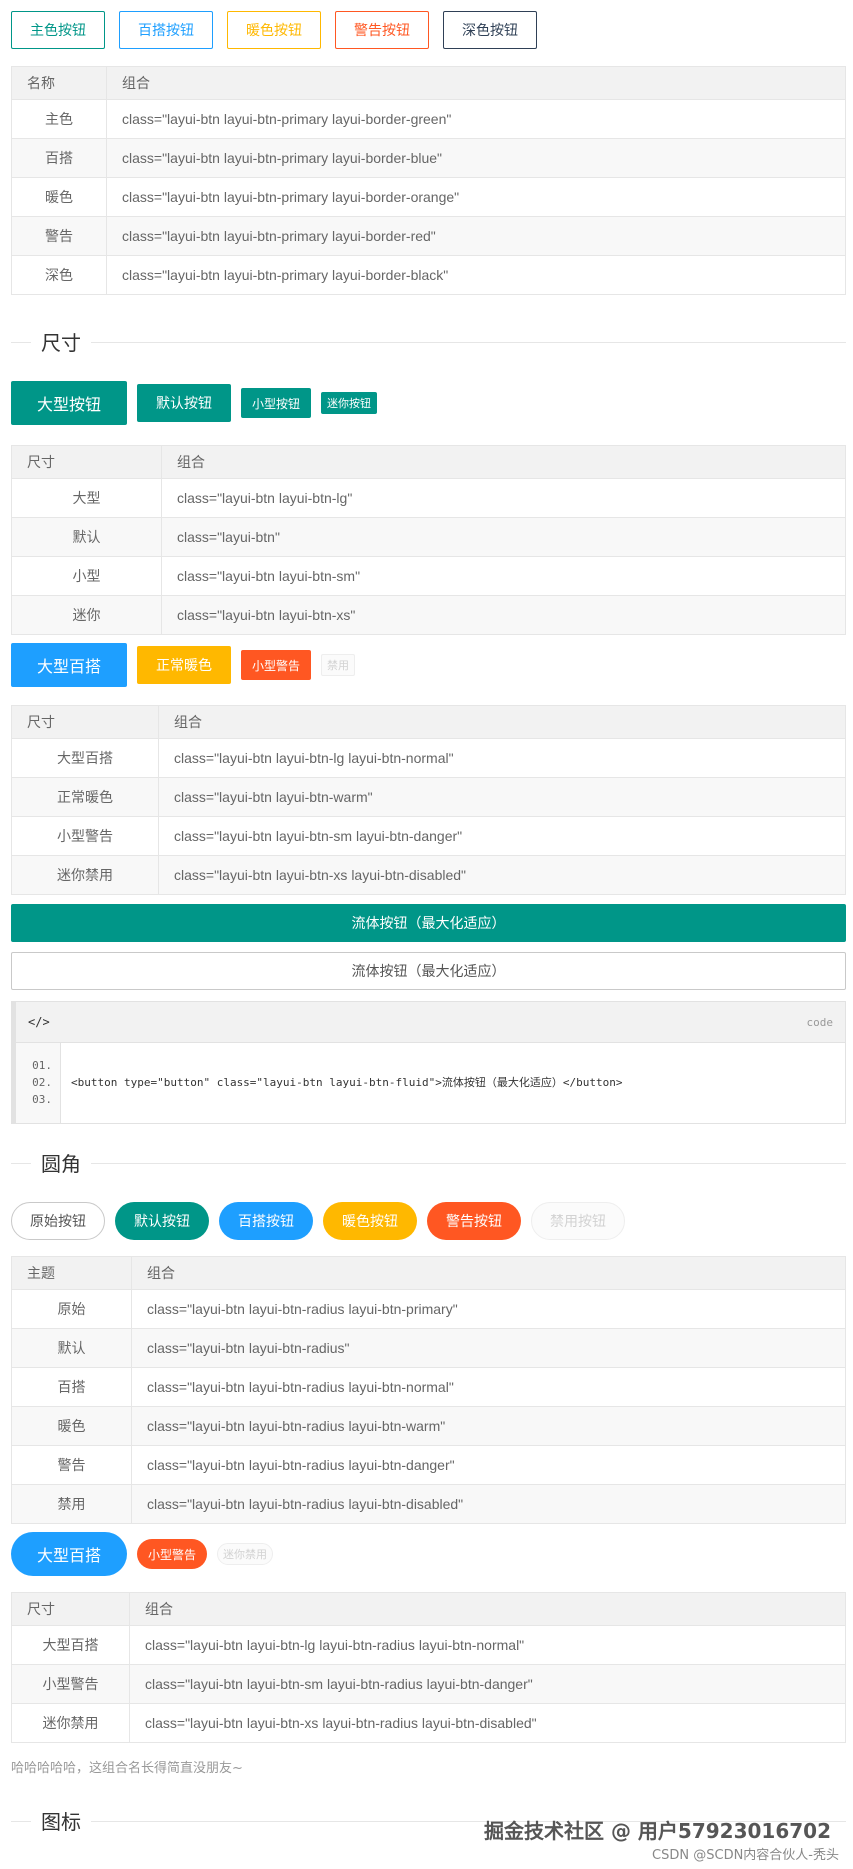  What do you see at coordinates (59, 83) in the screenshot?
I see `table-header: 名称` at bounding box center [59, 83].